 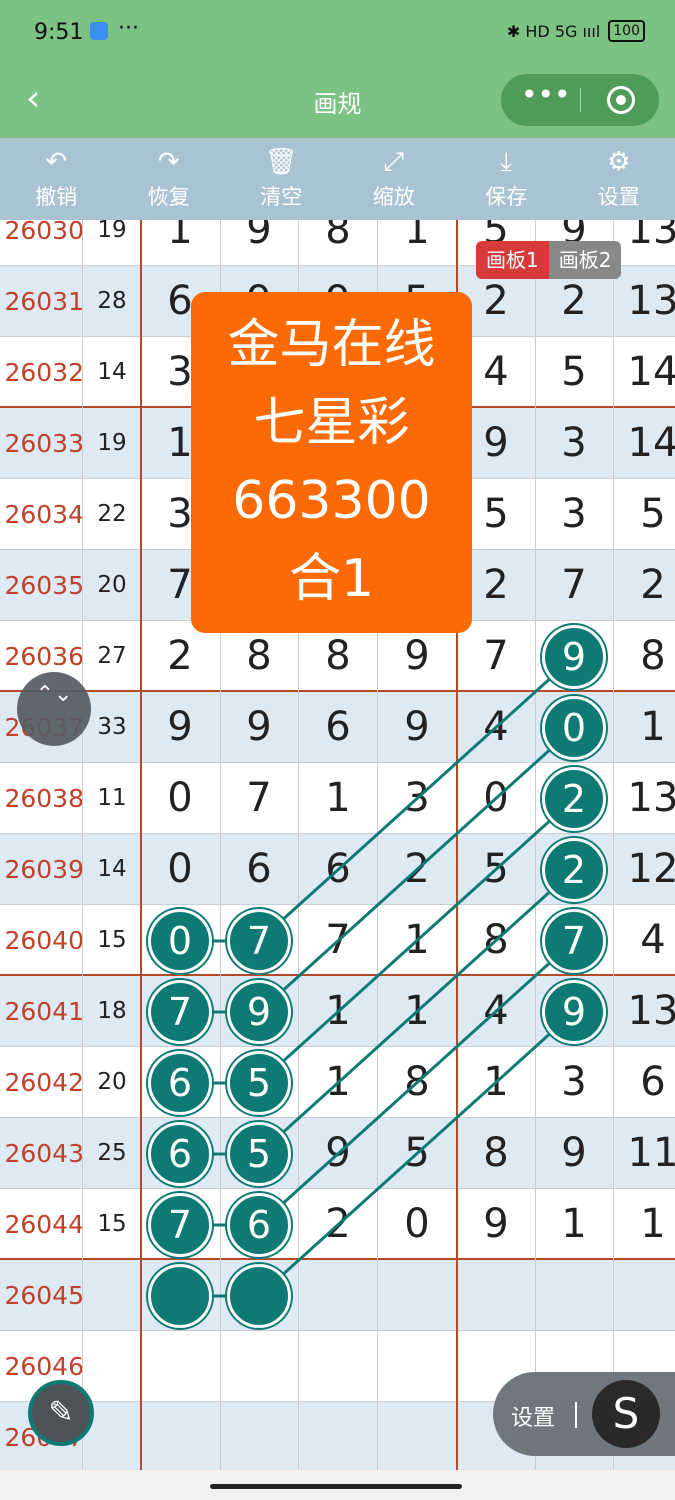 What do you see at coordinates (584, 1414) in the screenshot?
I see `floating-settings: 设置 S` at bounding box center [584, 1414].